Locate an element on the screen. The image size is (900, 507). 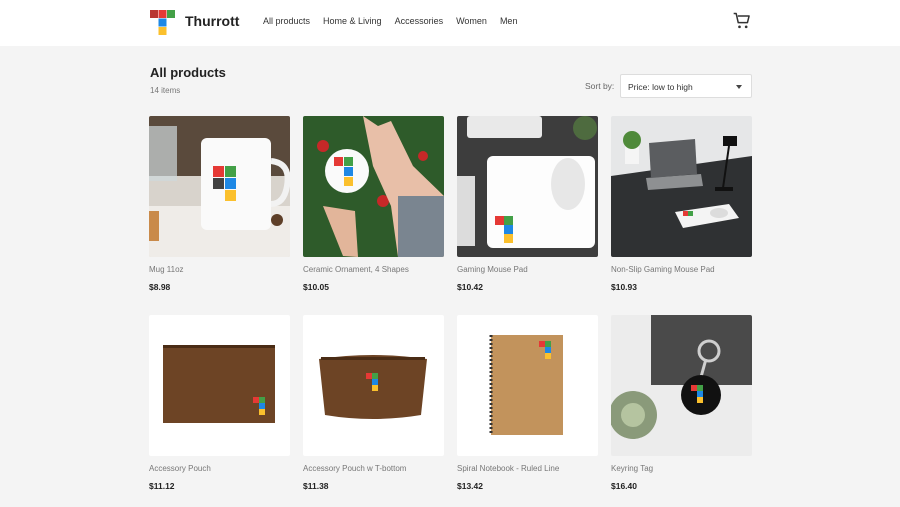
product-card: Spiral Notebook - Ruled Line $13.42 is located at coordinates (527, 403).